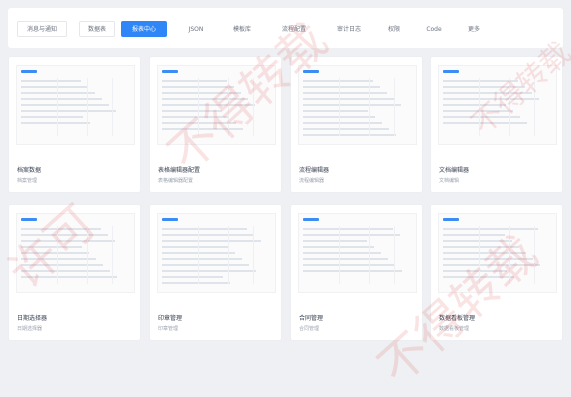 The height and width of the screenshot is (397, 571). I want to click on card-subtitle: 合同管理, so click(309, 329).